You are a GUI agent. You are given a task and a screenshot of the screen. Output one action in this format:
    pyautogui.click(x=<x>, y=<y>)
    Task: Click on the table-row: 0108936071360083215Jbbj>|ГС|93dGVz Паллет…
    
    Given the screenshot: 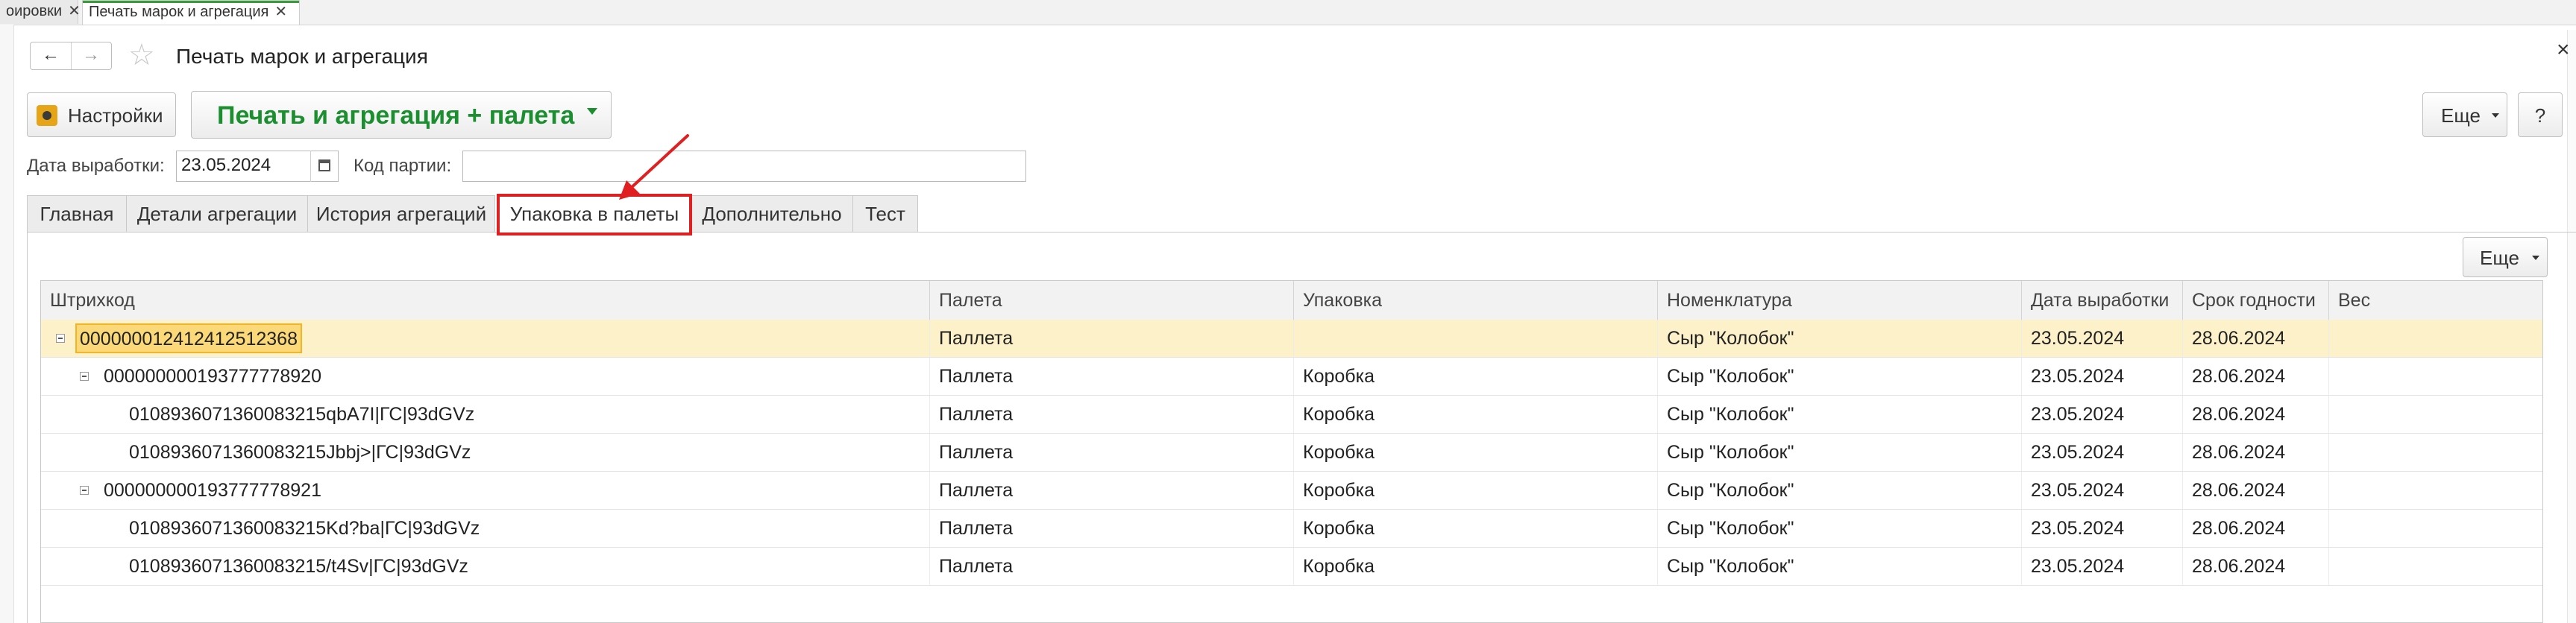 What is the action you would take?
    pyautogui.click(x=1291, y=453)
    